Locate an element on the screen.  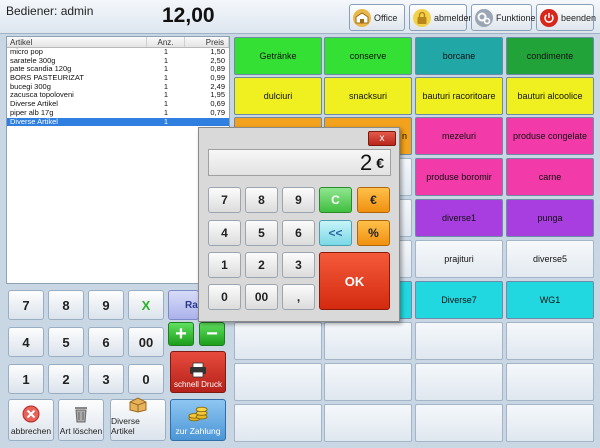
article-row: BORS PASTEURIZAT 1 0,99 is located at coordinates (118, 78).